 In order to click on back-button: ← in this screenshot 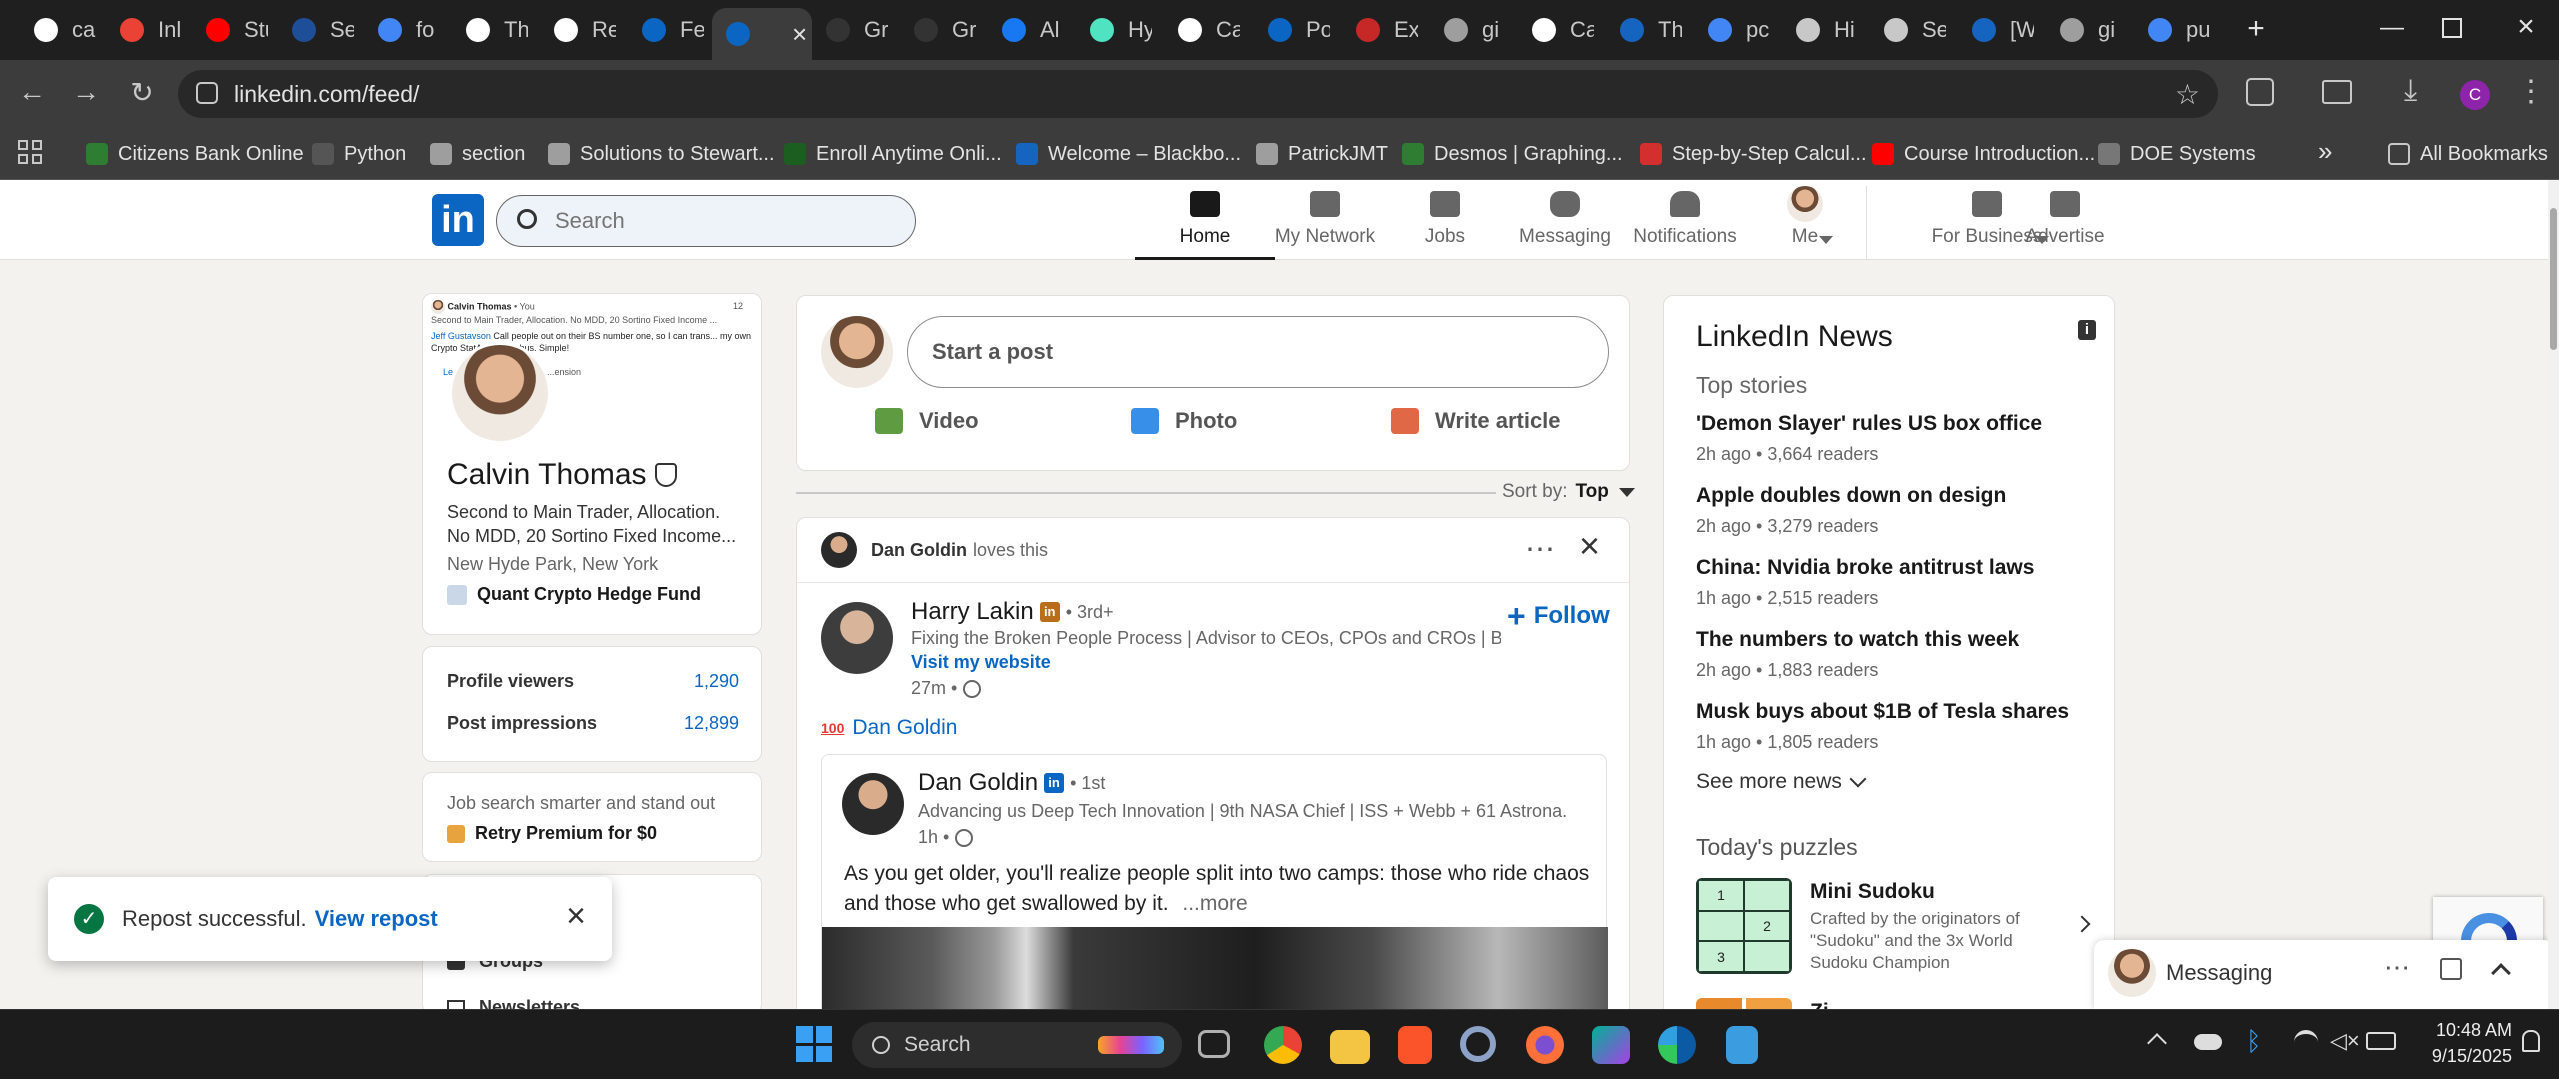, I will do `click(32, 94)`.